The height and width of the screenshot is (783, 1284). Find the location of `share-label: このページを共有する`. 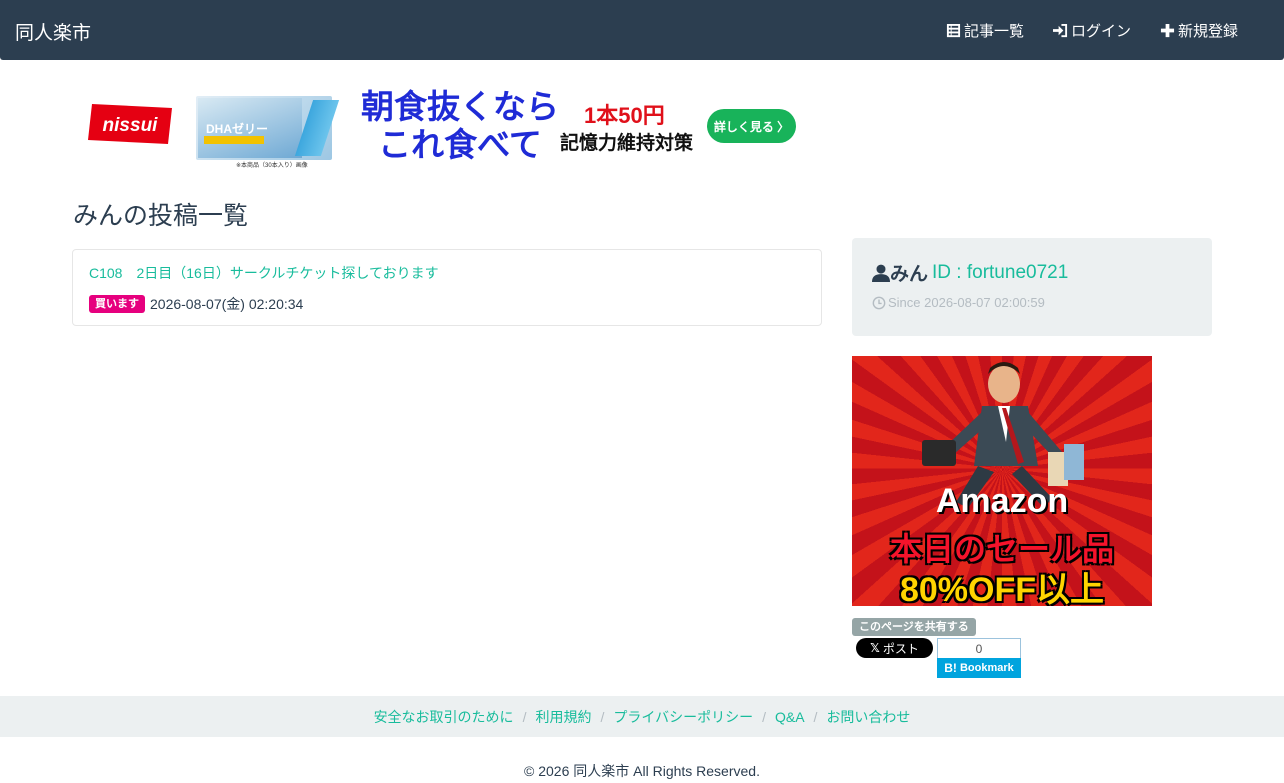

share-label: このページを共有する is located at coordinates (914, 627).